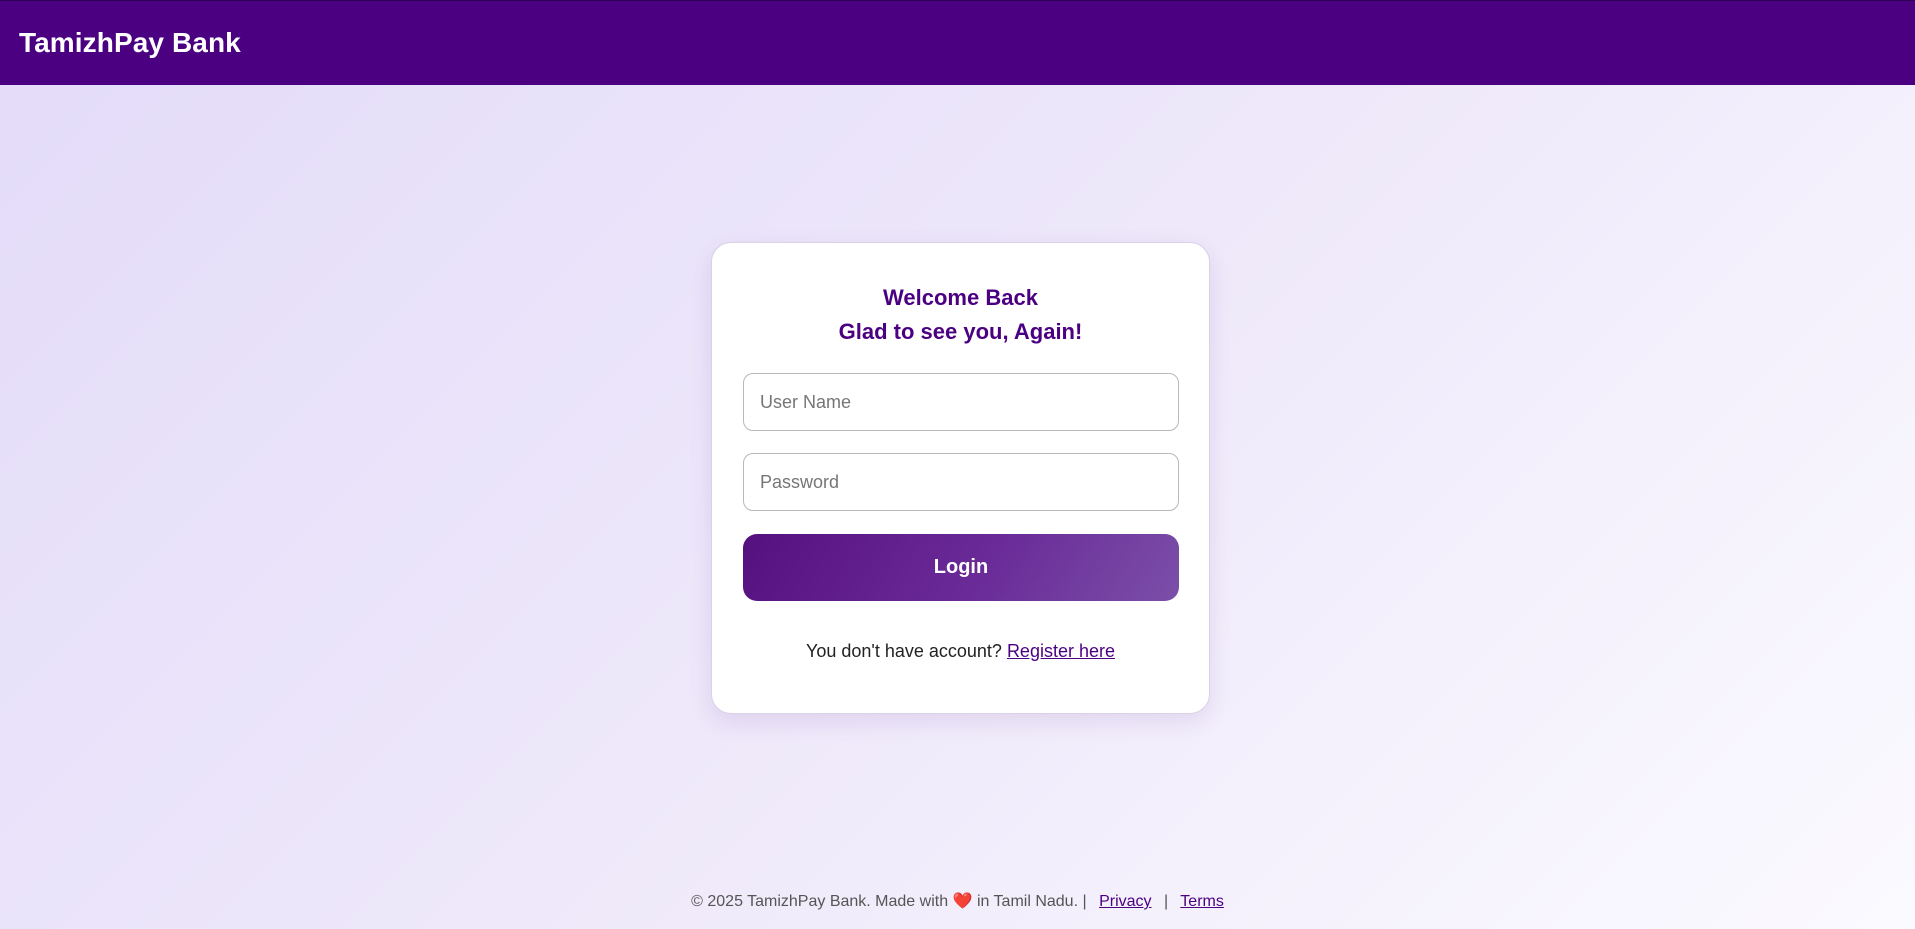 The image size is (1915, 929). I want to click on welcome-title: Welcome Back, so click(960, 297).